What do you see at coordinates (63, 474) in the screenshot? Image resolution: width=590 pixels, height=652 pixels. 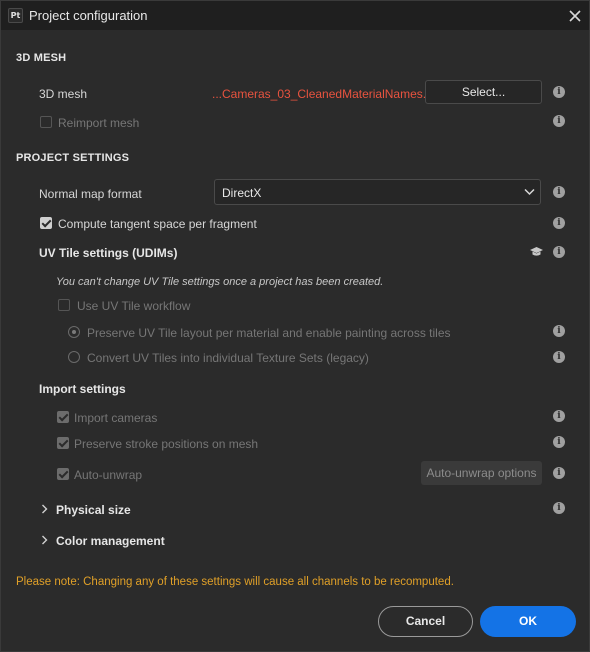 I see `auto-unwrap-checkbox` at bounding box center [63, 474].